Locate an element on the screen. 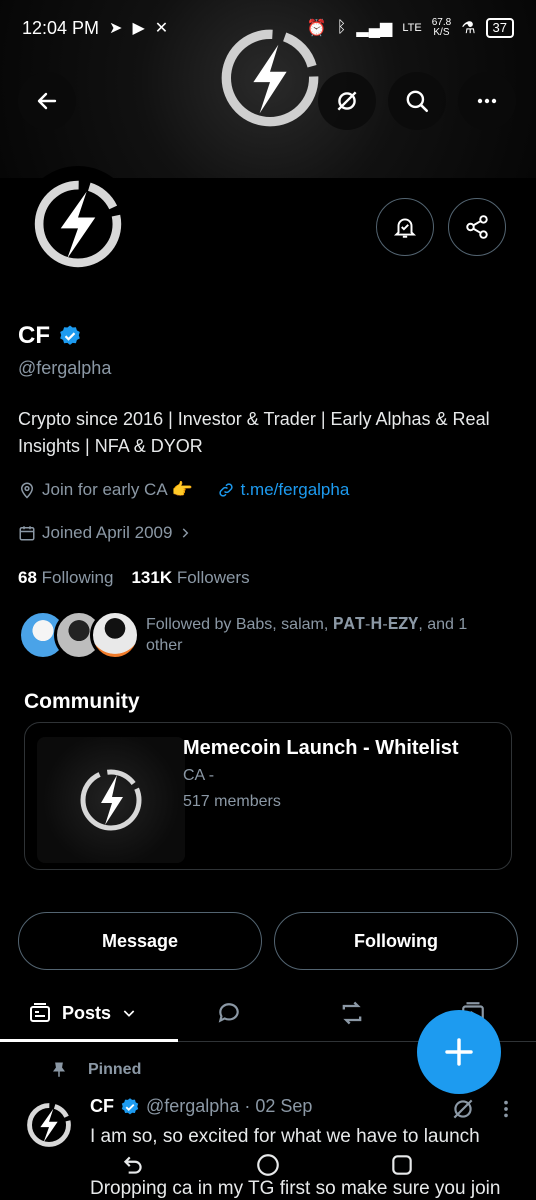 The height and width of the screenshot is (1200, 536). profile-meta-location: Join for early CA 👉 t.me/fergalpha is located at coordinates (183, 490).